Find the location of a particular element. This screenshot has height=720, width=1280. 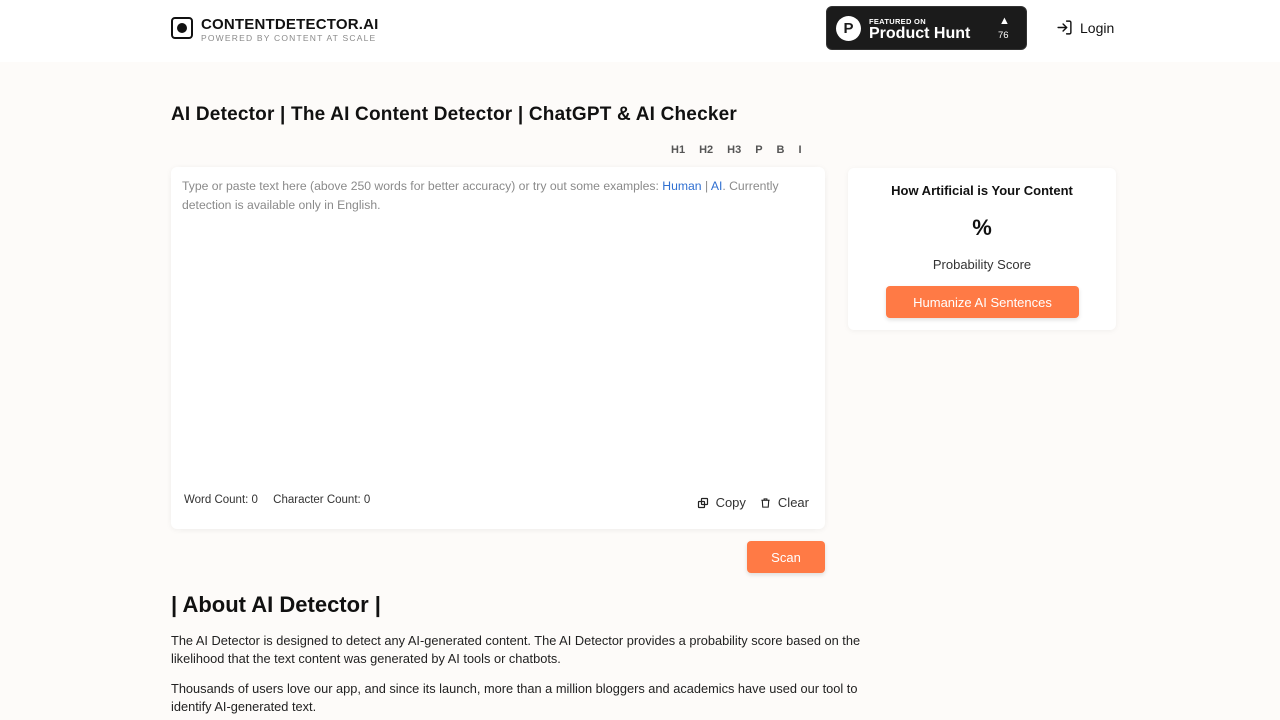

humanize-ai-sentences-button: Humanize AI Sentences is located at coordinates (982, 302).